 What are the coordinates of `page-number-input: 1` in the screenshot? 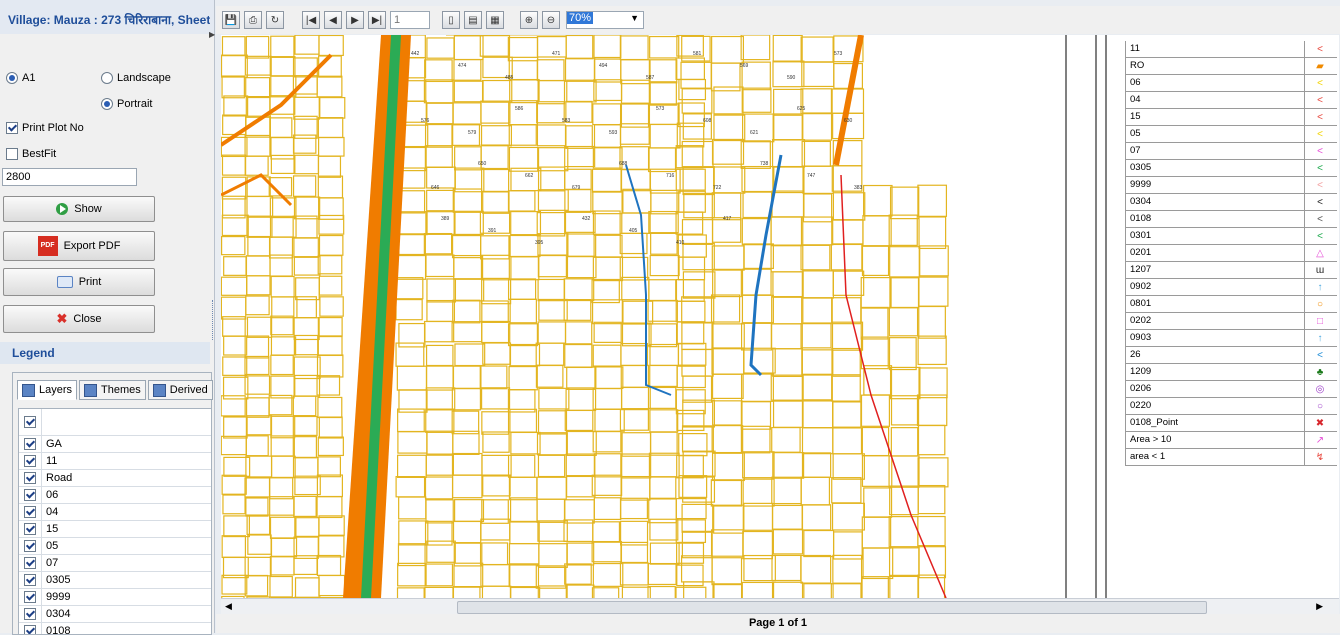 It's located at (410, 20).